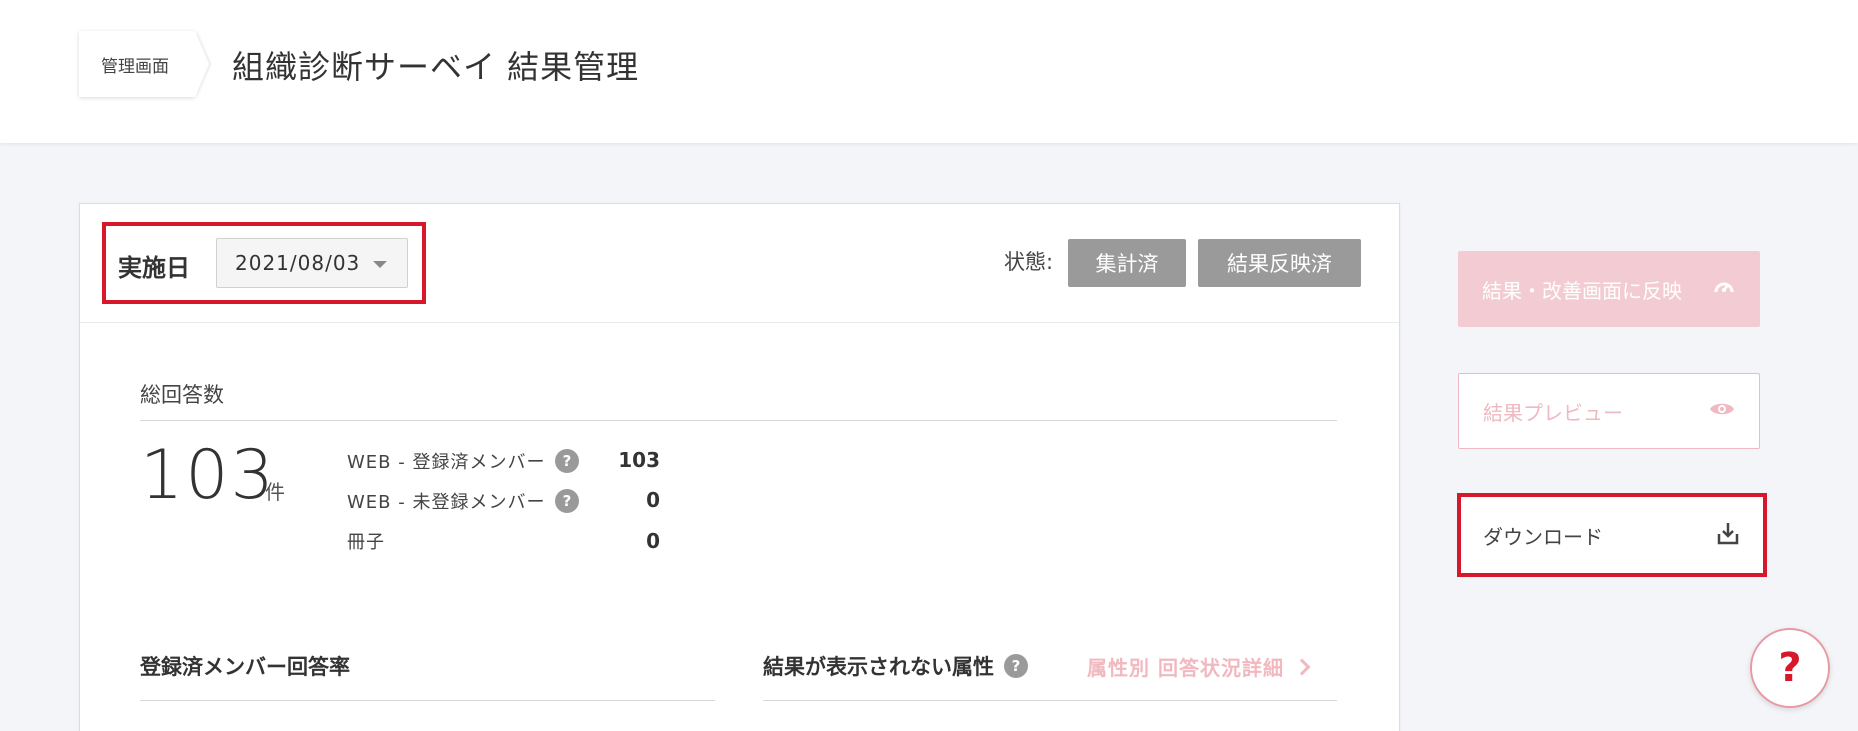 Image resolution: width=1858 pixels, height=731 pixels. I want to click on download-label: ダウンロード, so click(1543, 536).